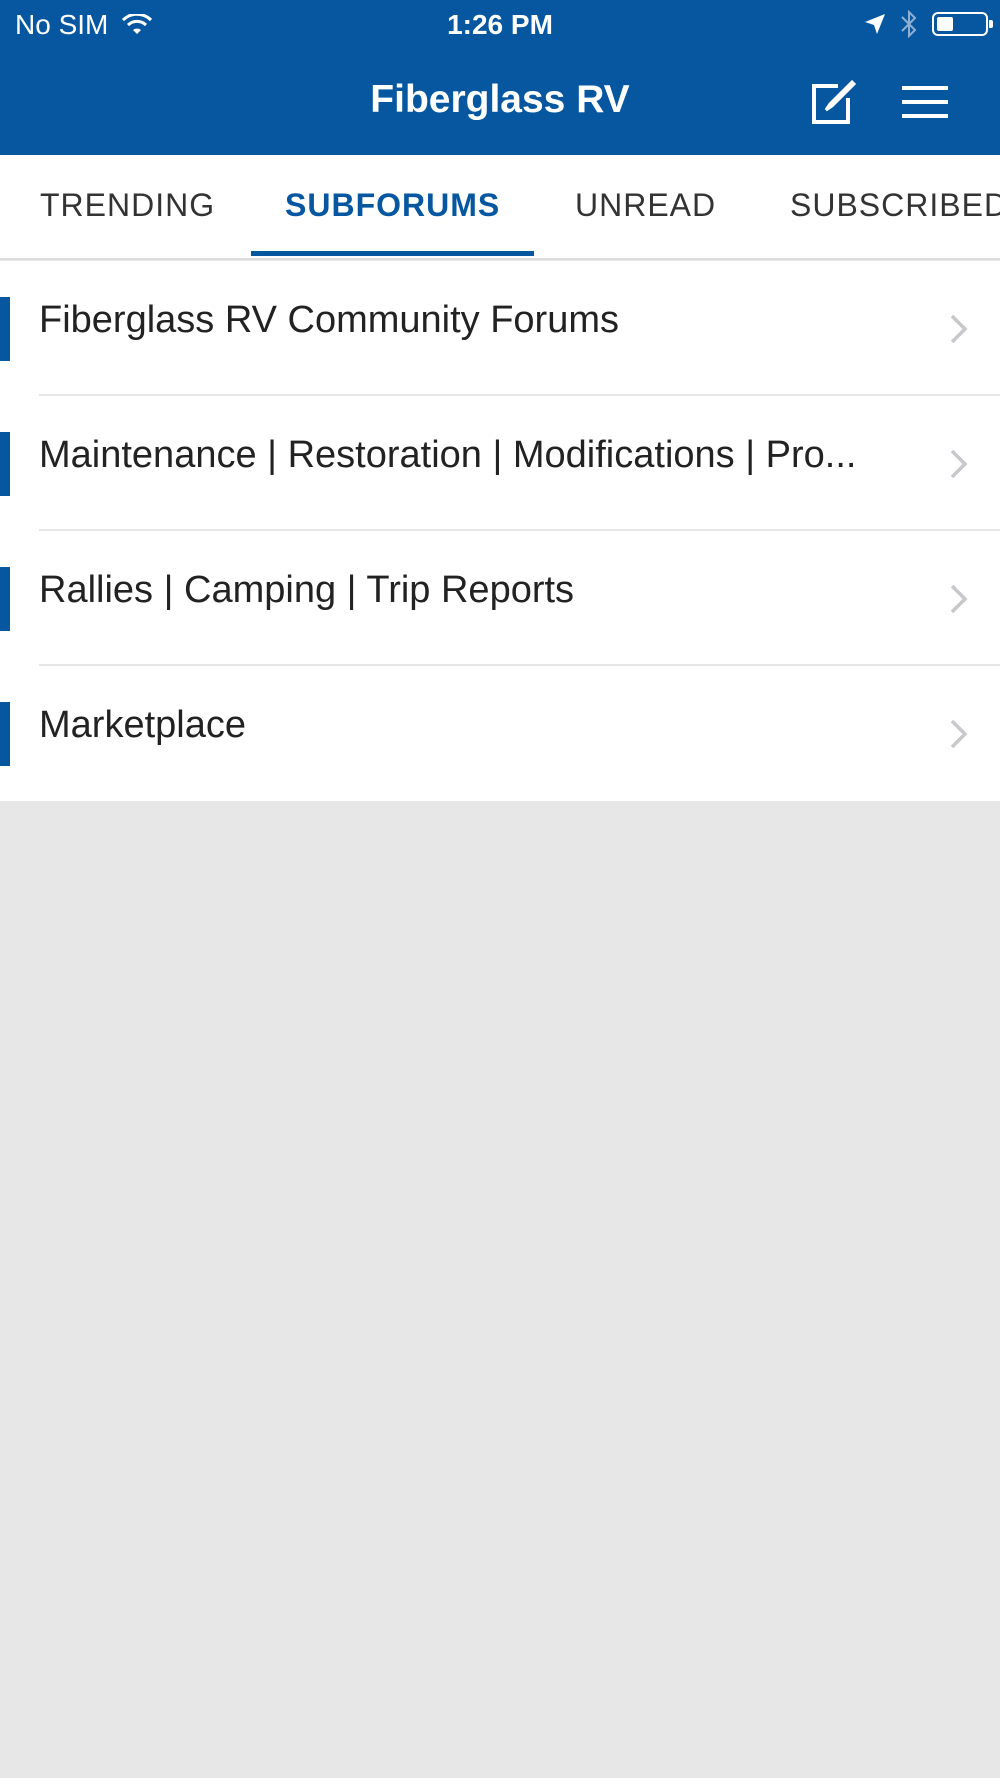 Image resolution: width=1000 pixels, height=1778 pixels. Describe the element at coordinates (500, 25) in the screenshot. I see `status-bar: No SIM 1:26 PM` at that location.